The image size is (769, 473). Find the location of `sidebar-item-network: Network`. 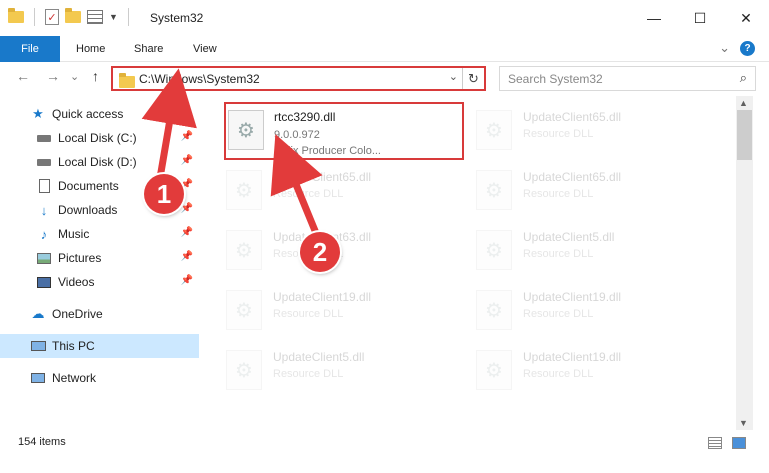

sidebar-item-network: Network is located at coordinates (99, 378).